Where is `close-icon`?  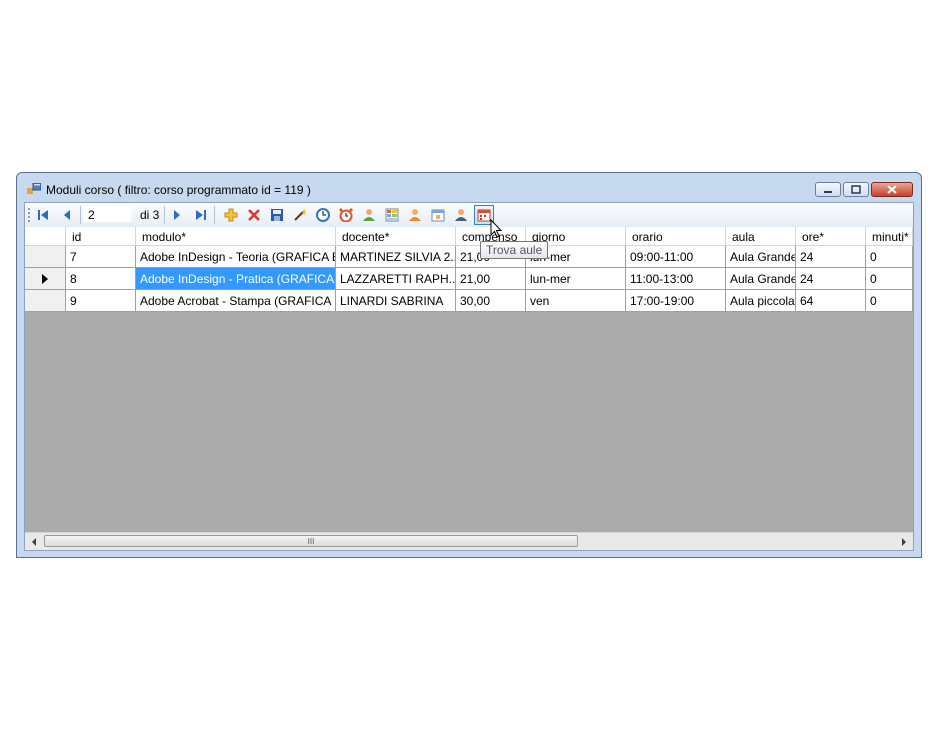
close-icon is located at coordinates (892, 189).